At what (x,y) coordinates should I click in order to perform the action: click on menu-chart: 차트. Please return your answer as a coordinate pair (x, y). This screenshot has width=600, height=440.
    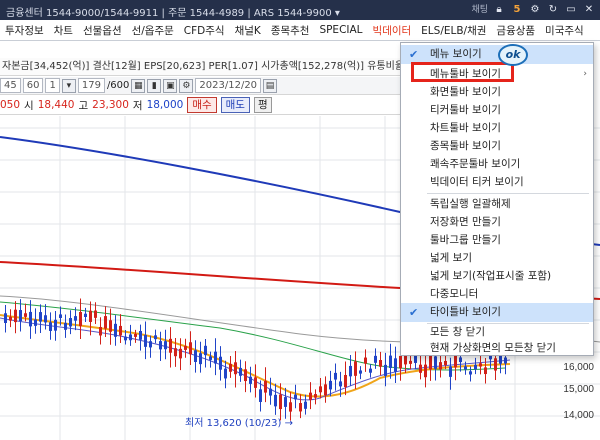
    Looking at the image, I should click on (63, 30).